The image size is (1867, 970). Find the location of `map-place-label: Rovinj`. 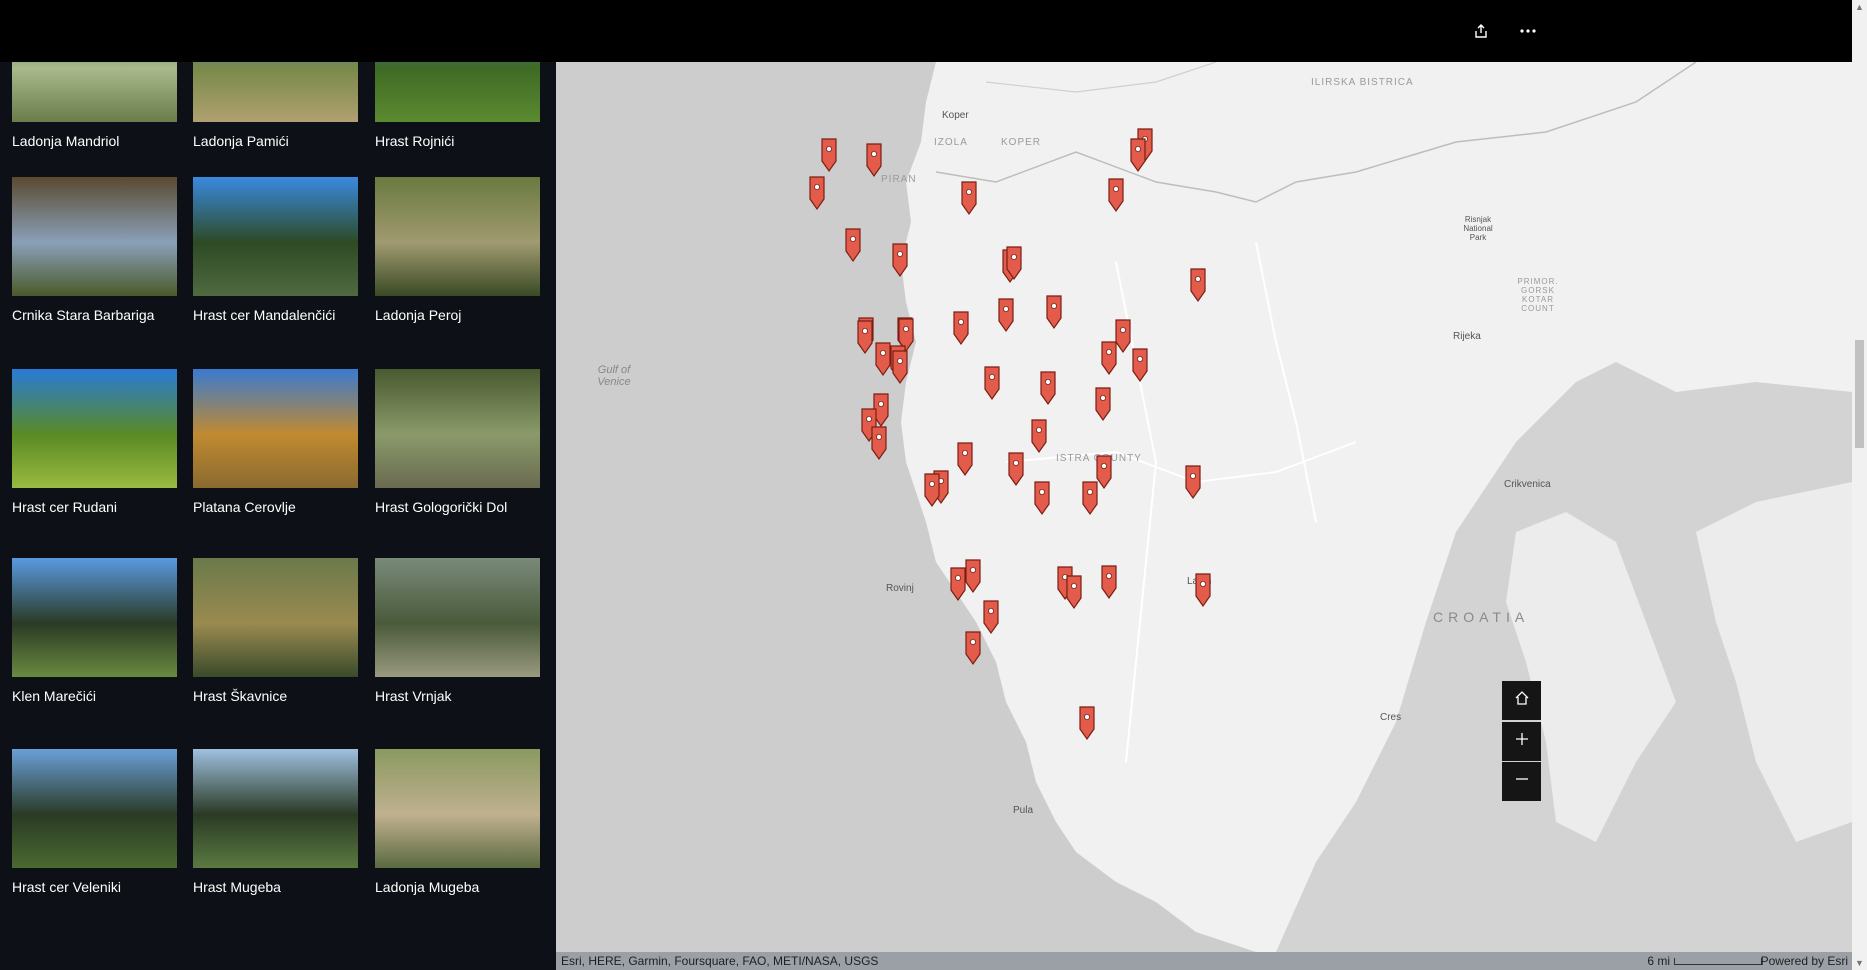

map-place-label: Rovinj is located at coordinates (900, 588).